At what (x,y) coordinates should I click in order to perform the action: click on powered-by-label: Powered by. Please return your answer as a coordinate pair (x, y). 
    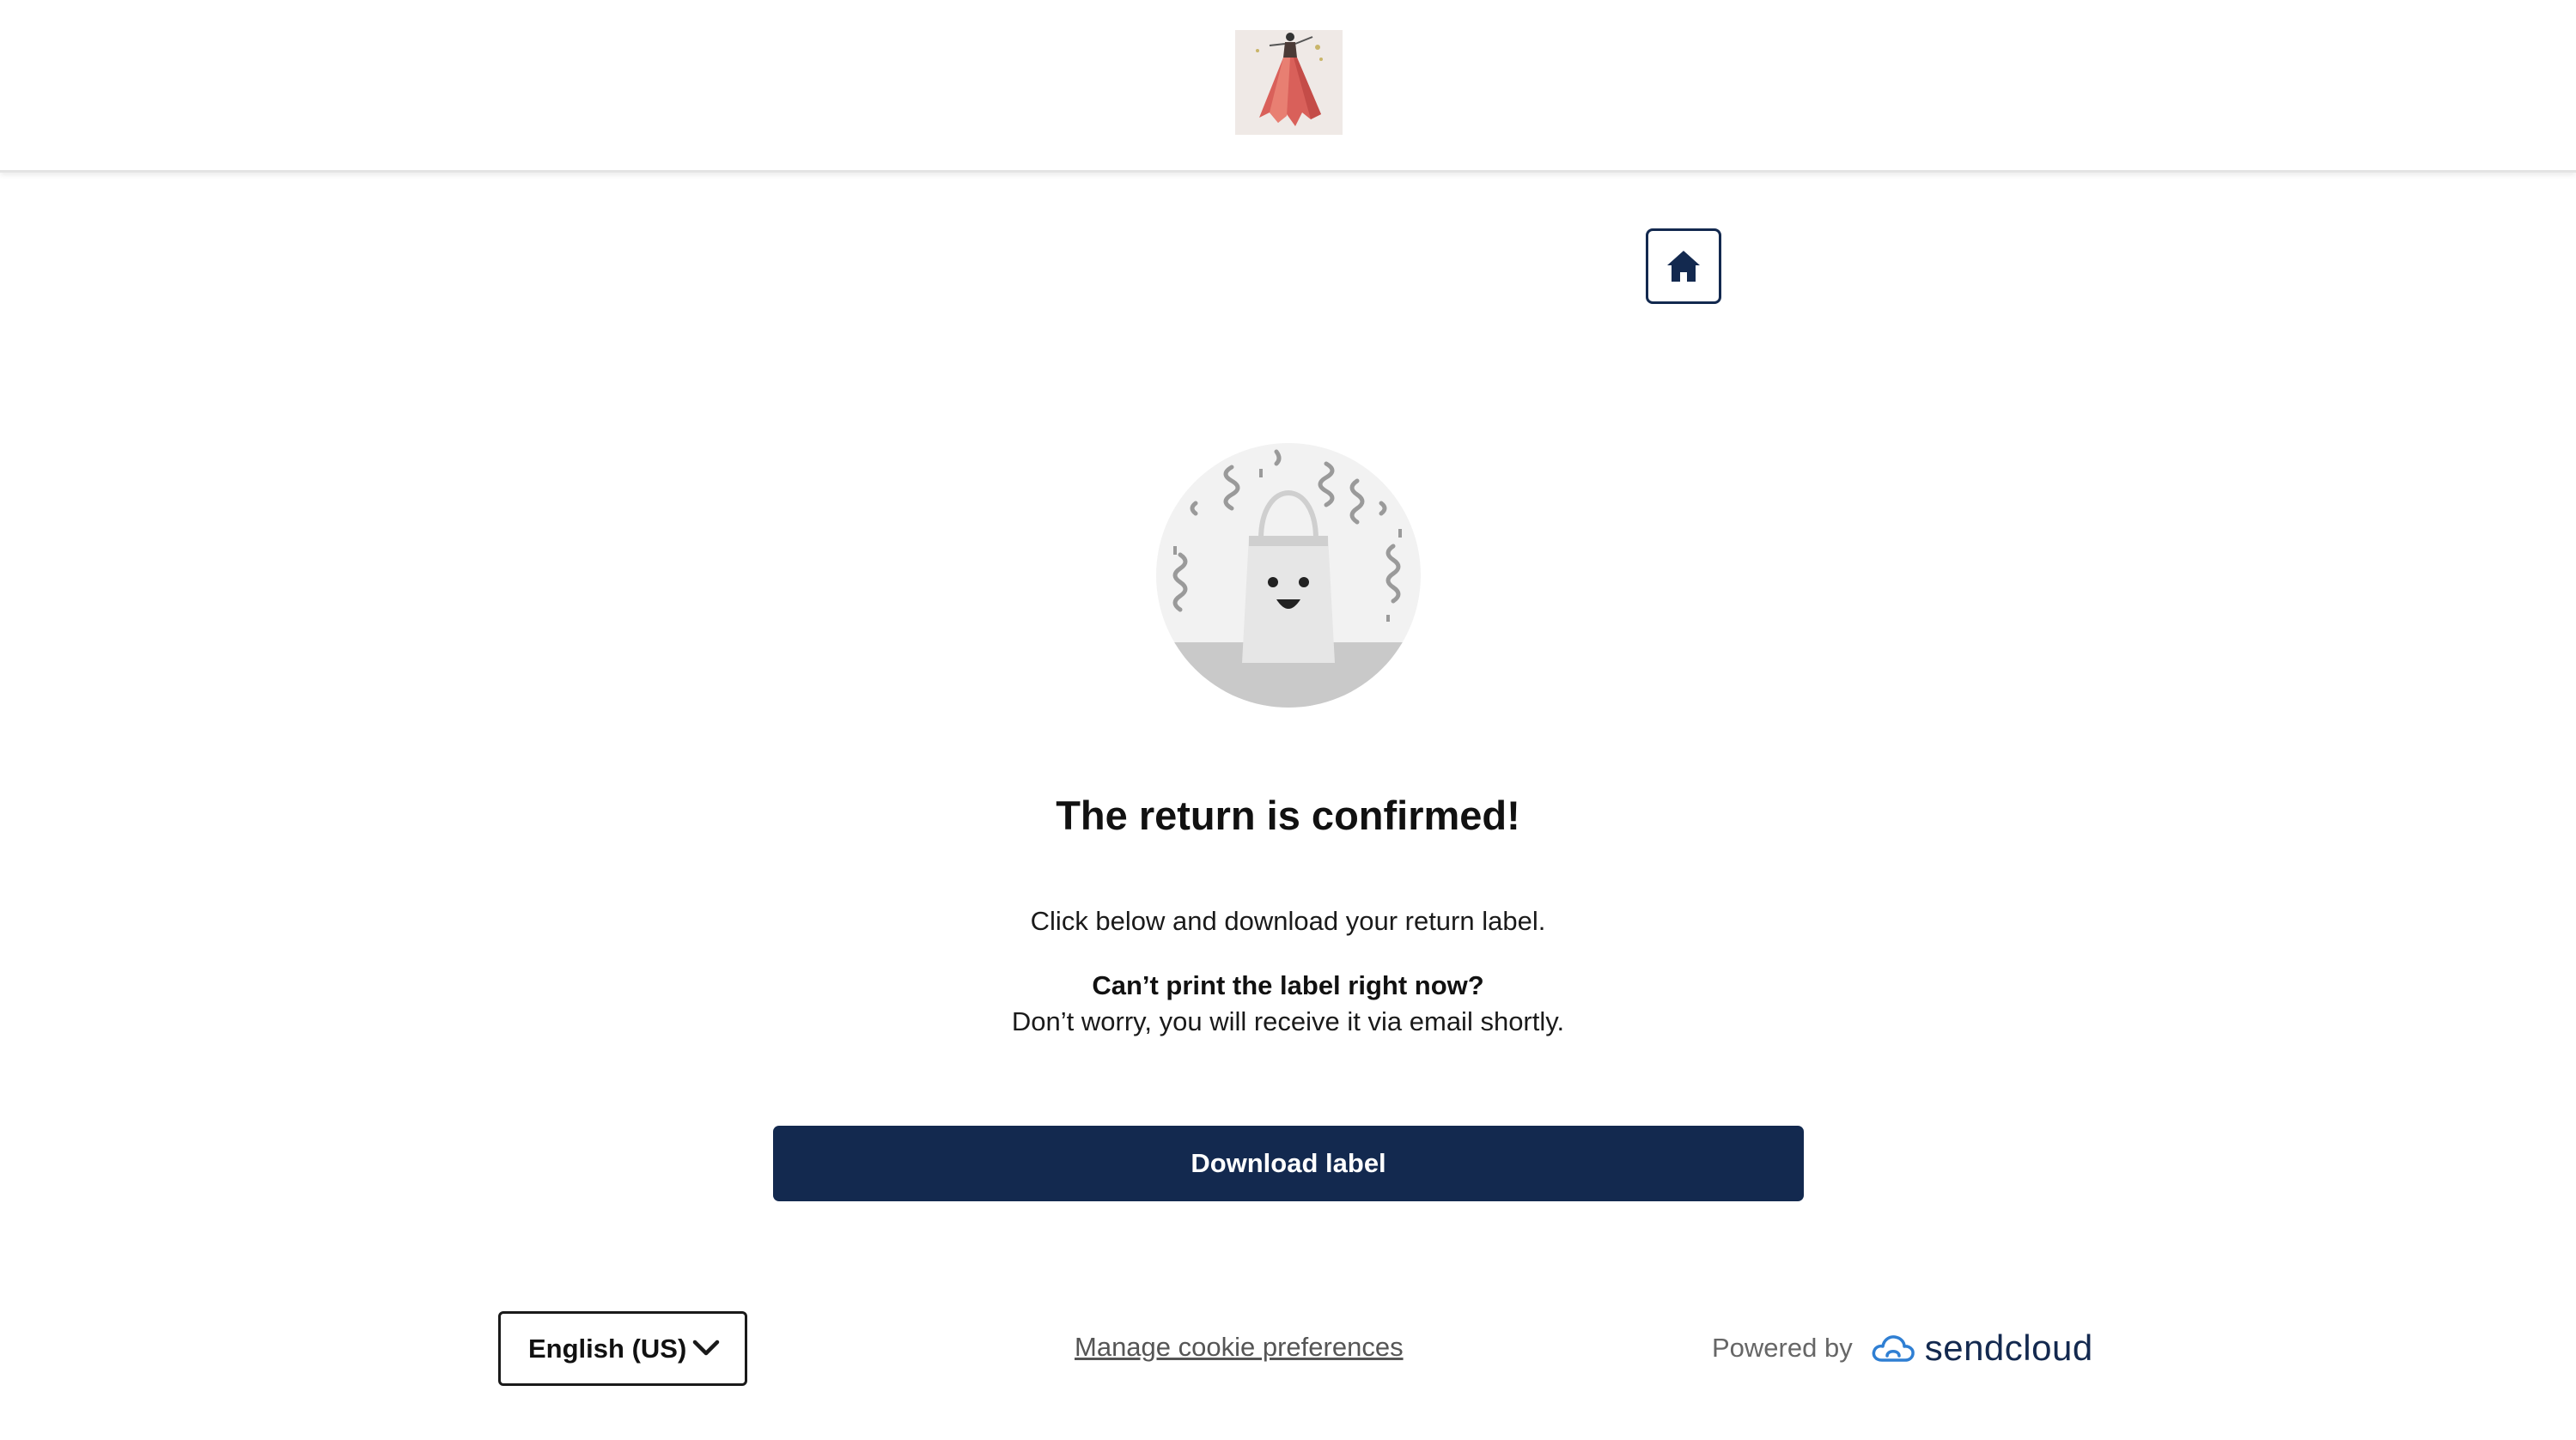
    Looking at the image, I should click on (1782, 1348).